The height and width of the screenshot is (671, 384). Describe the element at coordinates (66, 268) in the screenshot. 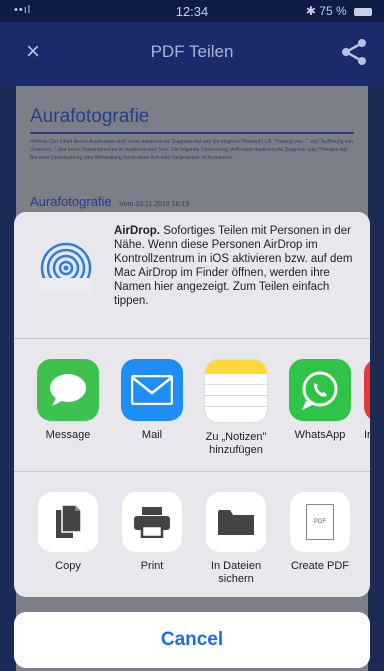

I see `airdrop-icon` at that location.